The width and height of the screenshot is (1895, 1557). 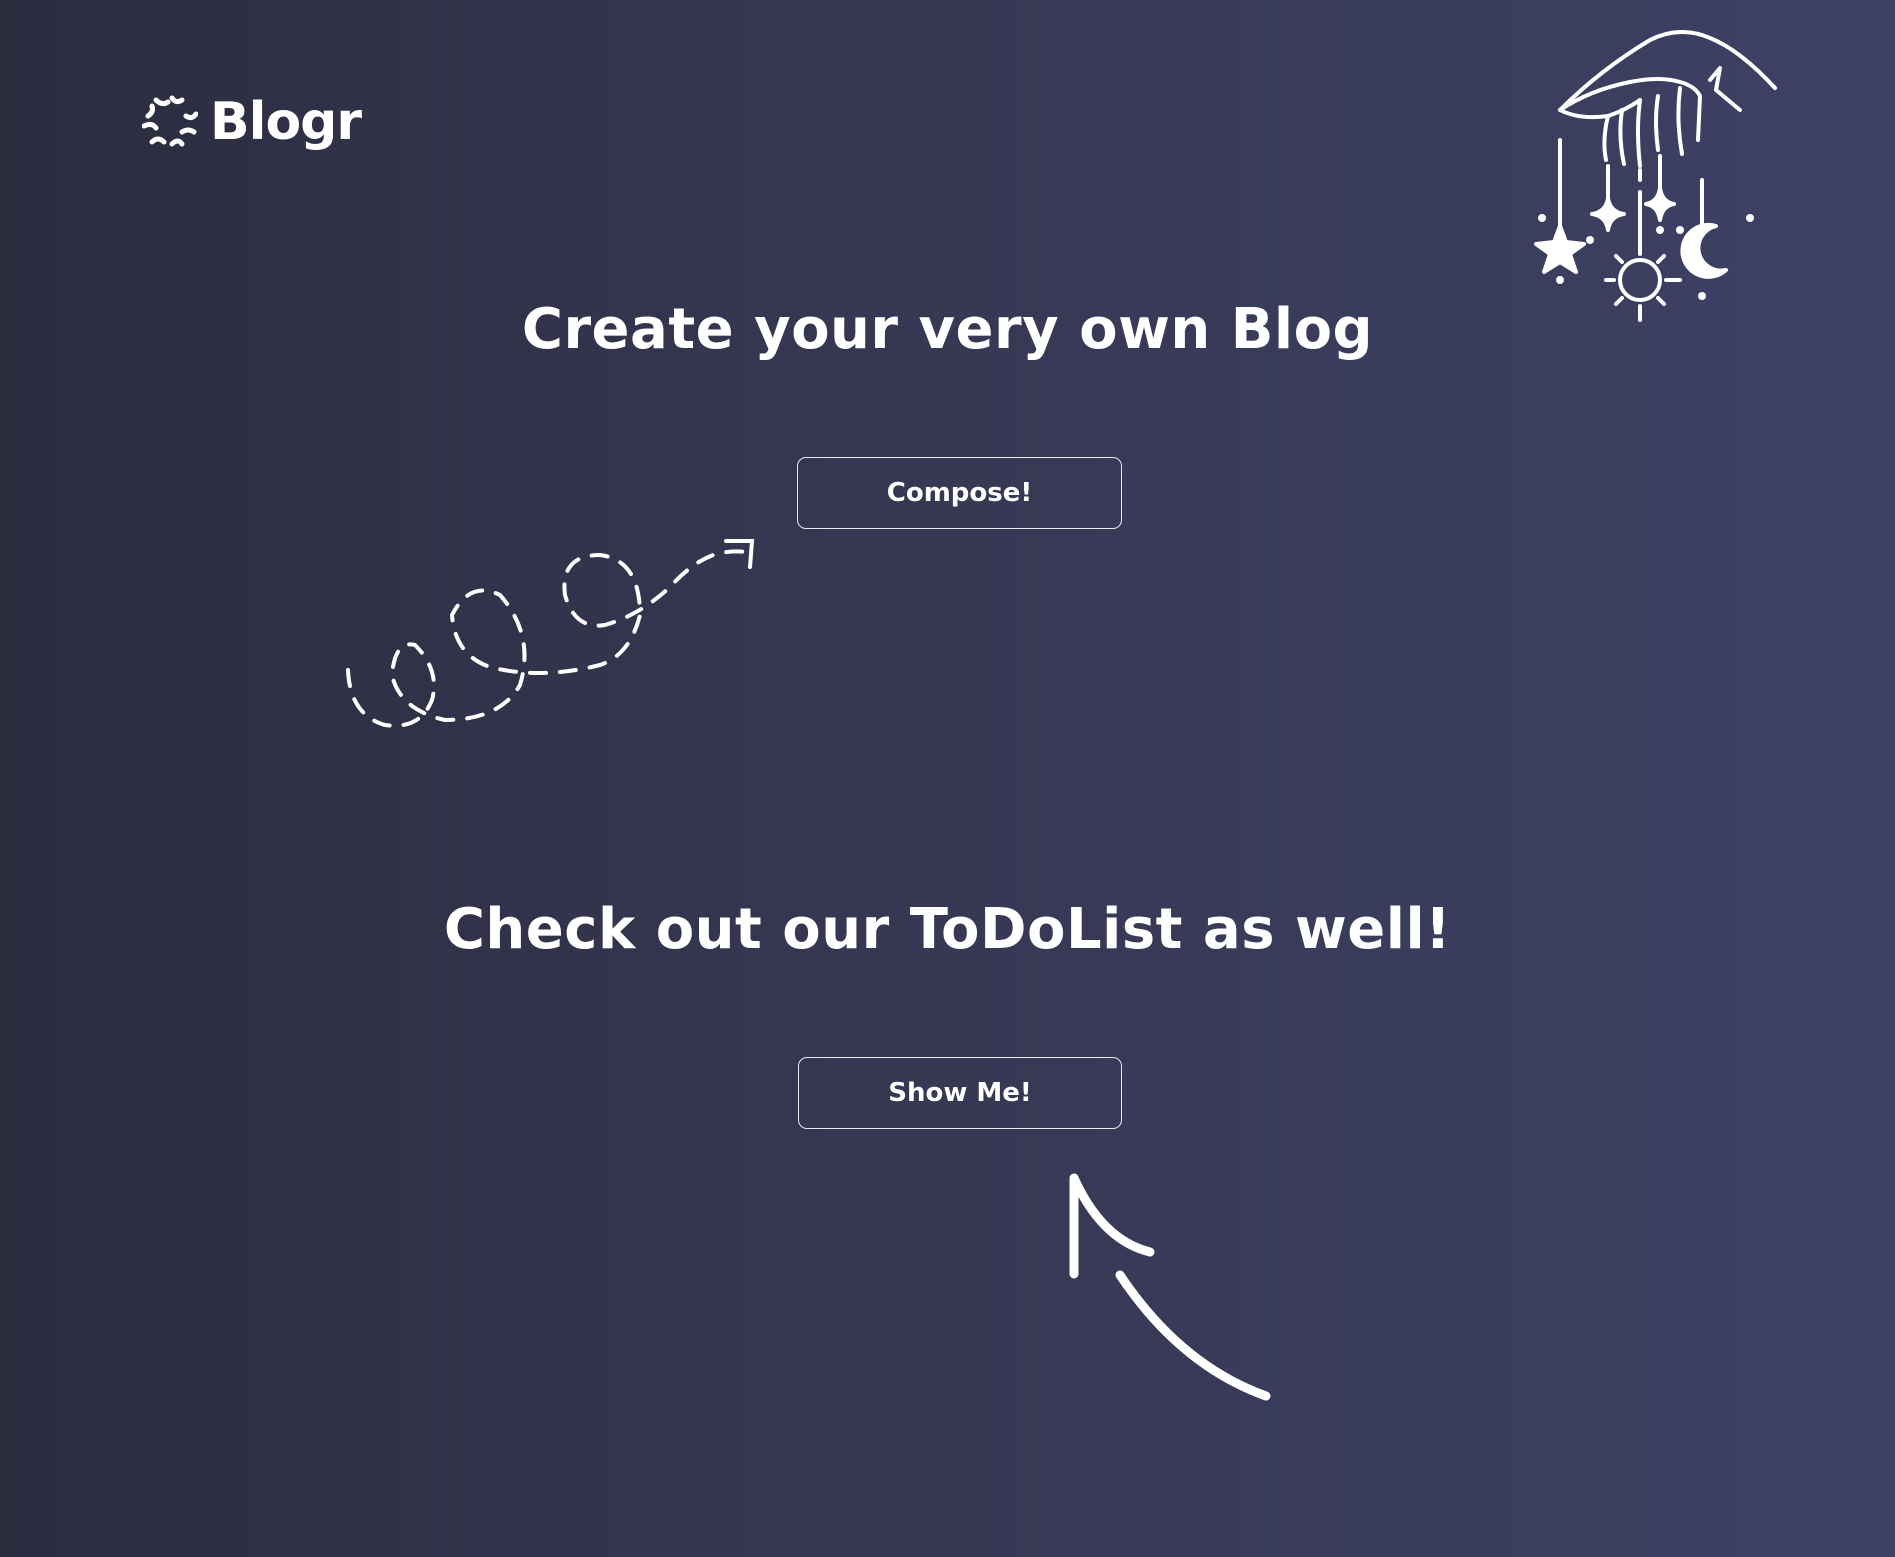 What do you see at coordinates (960, 1093) in the screenshot?
I see `show-me-button: Show Me!` at bounding box center [960, 1093].